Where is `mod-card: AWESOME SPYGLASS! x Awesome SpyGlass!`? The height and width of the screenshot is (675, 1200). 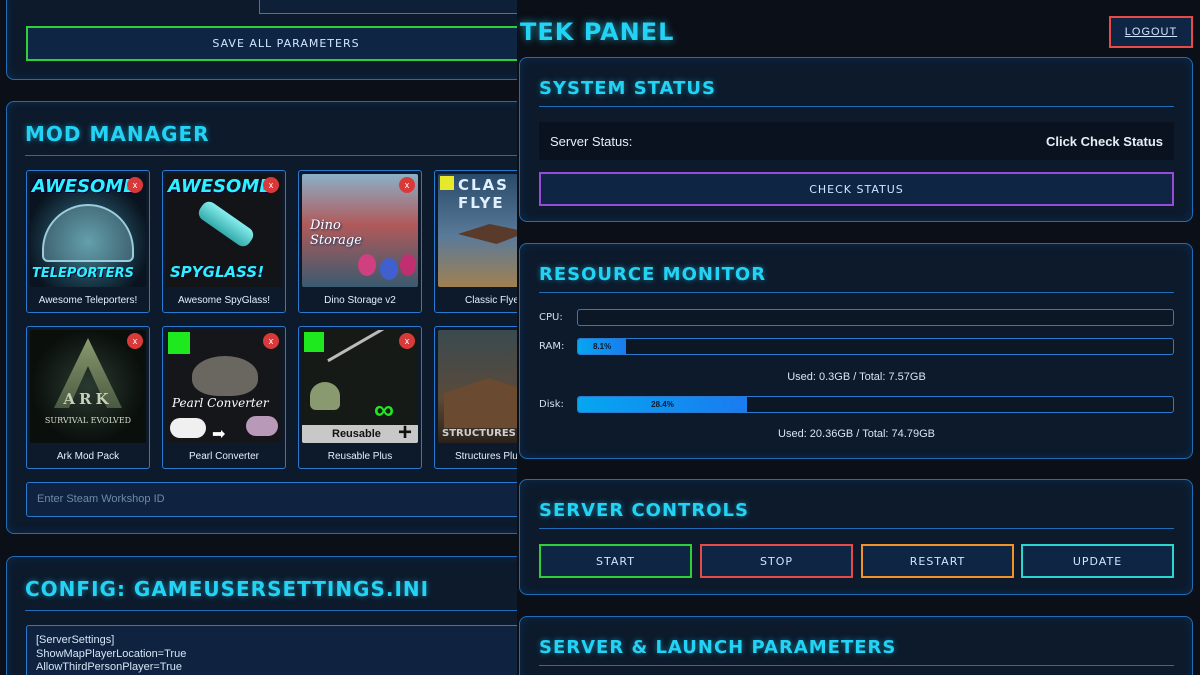
mod-card: AWESOME SPYGLASS! x Awesome SpyGlass! is located at coordinates (224, 241).